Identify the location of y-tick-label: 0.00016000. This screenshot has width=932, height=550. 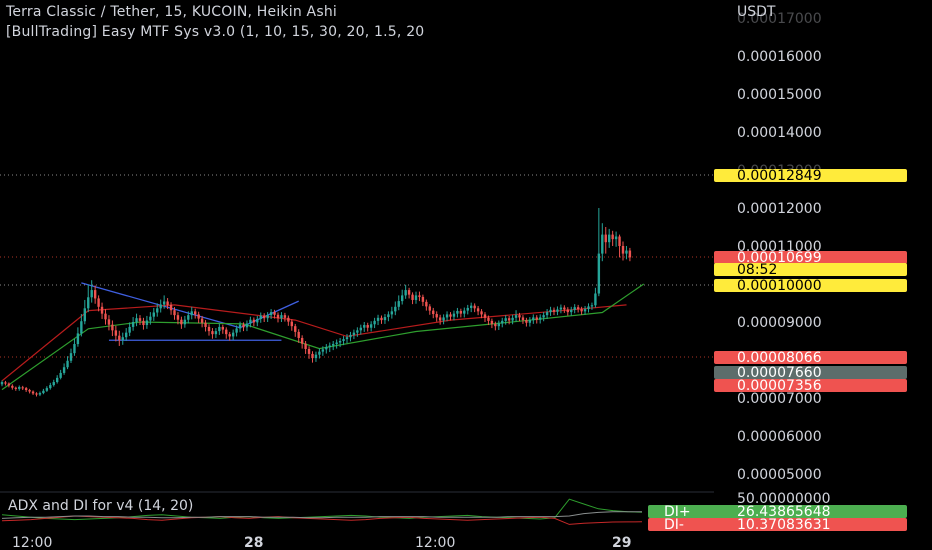
(779, 57).